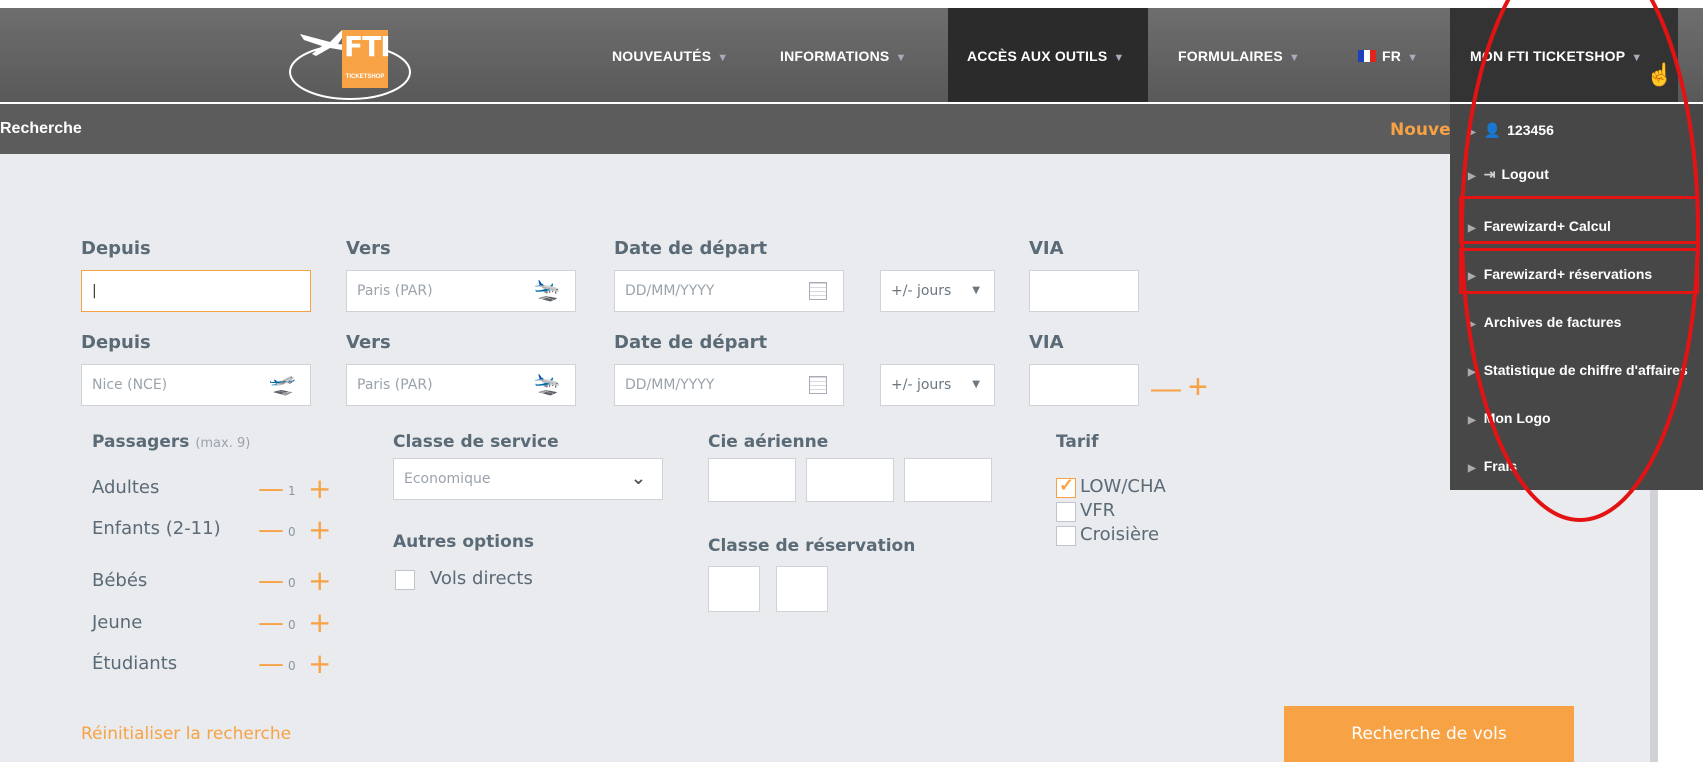 Image resolution: width=1703 pixels, height=762 pixels. Describe the element at coordinates (1580, 261) in the screenshot. I see `annotation-ellipse` at that location.